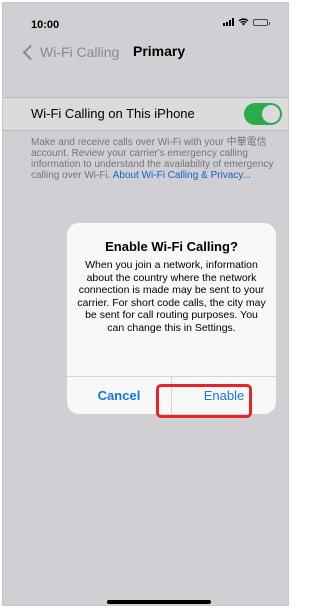  What do you see at coordinates (159, 602) in the screenshot?
I see `home-indicator` at bounding box center [159, 602].